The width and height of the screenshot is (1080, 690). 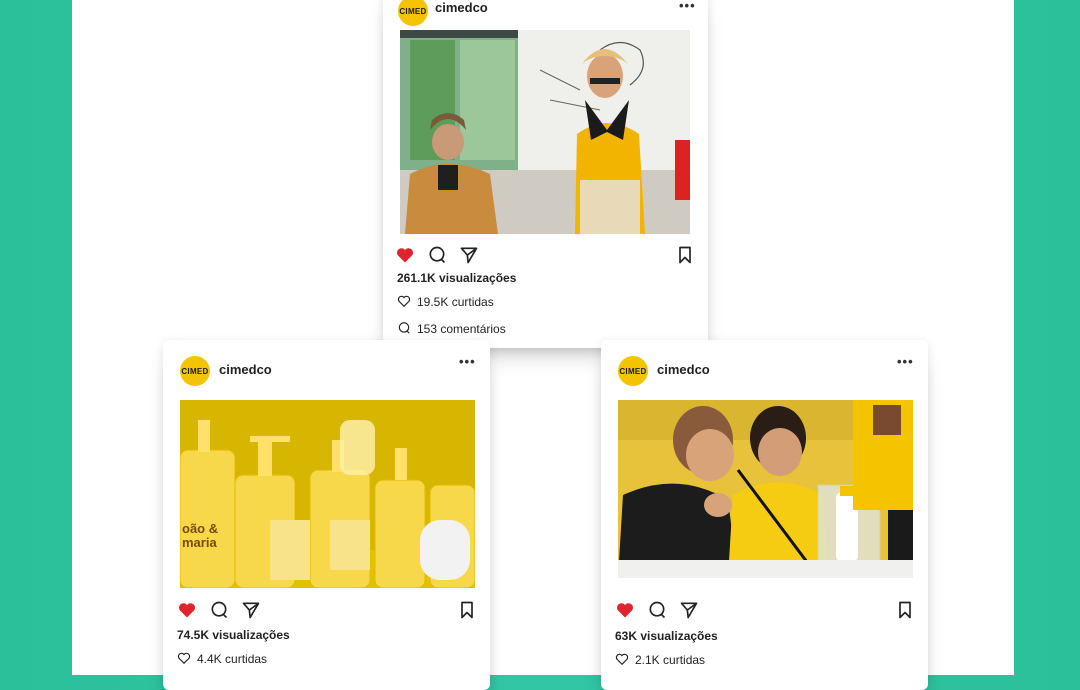 I want to click on comments-count: 153 comentários, so click(x=461, y=329).